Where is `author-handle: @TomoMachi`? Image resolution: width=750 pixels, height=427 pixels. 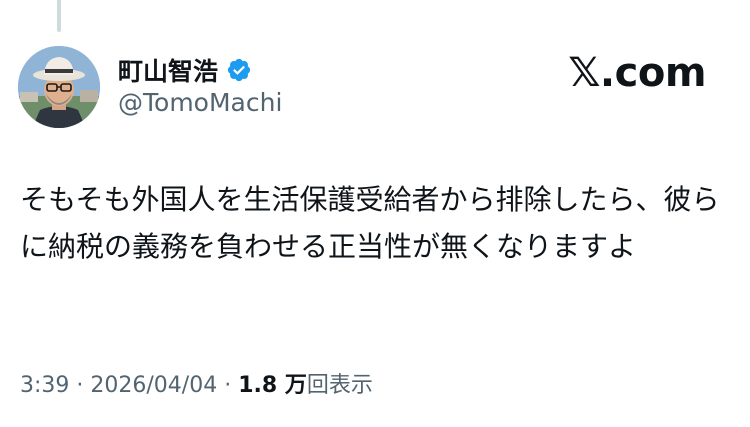
author-handle: @TomoMachi is located at coordinates (200, 102).